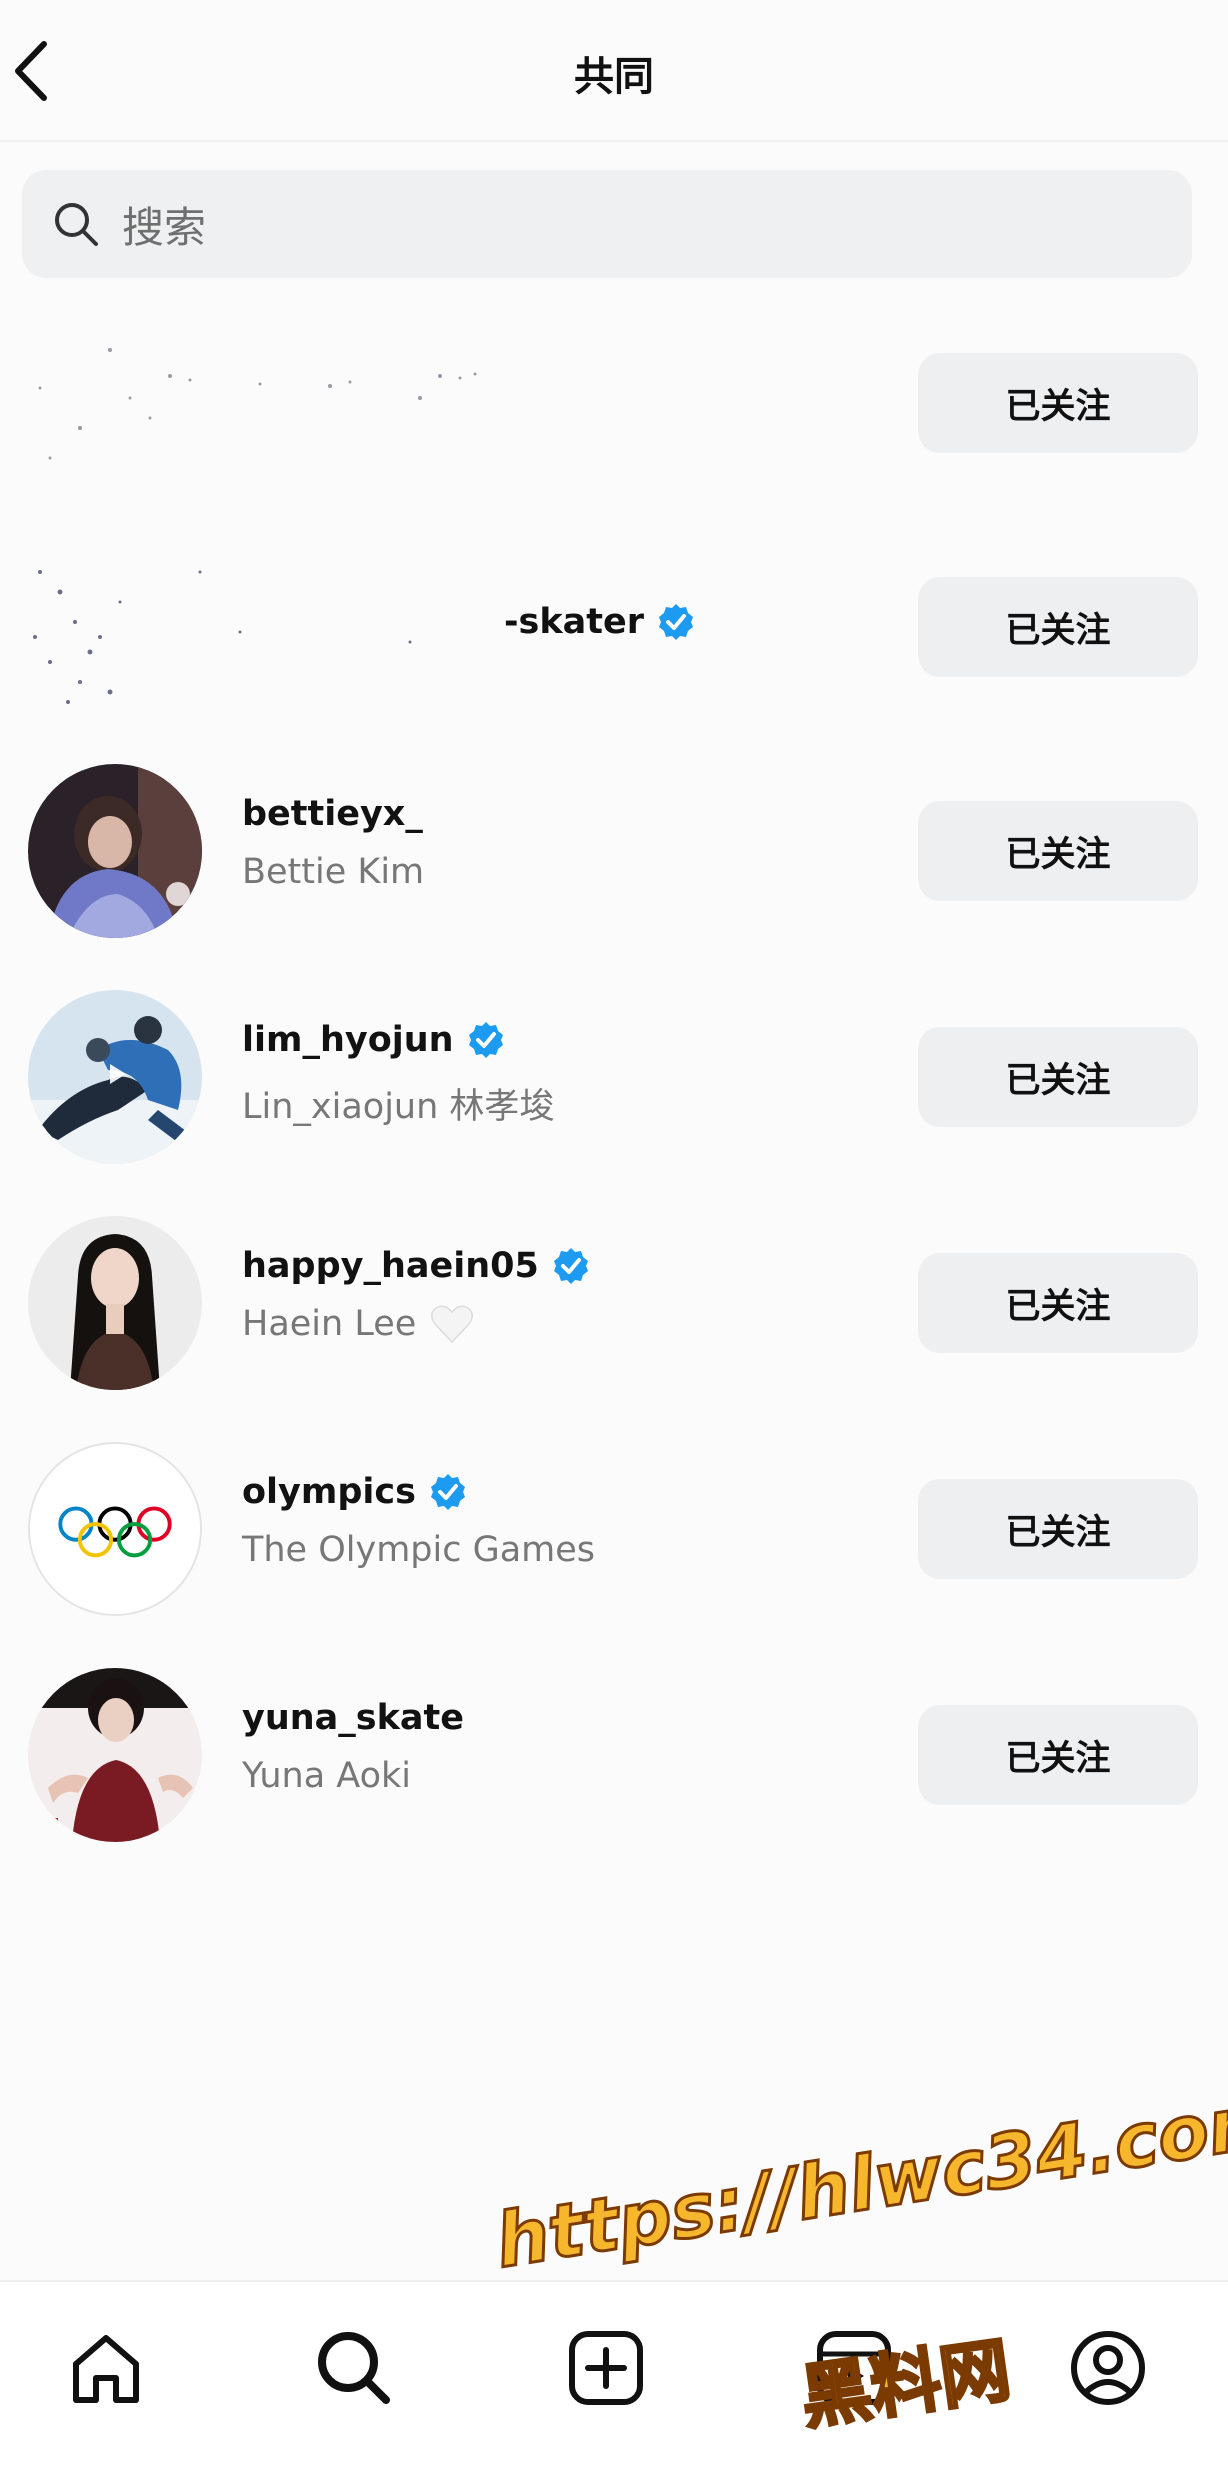 Image resolution: width=1228 pixels, height=2476 pixels. I want to click on list-item: olympics The Olympic Games 已关注, so click(614, 1529).